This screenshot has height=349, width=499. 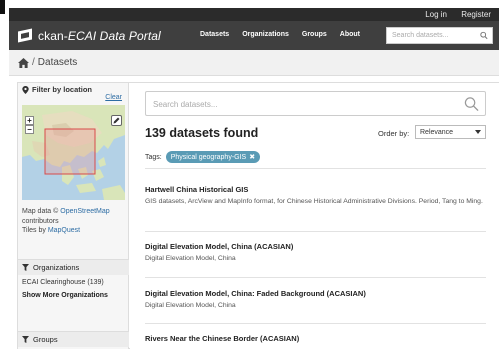 I want to click on site-title-name: ECAI Data Portal, so click(x=114, y=35).